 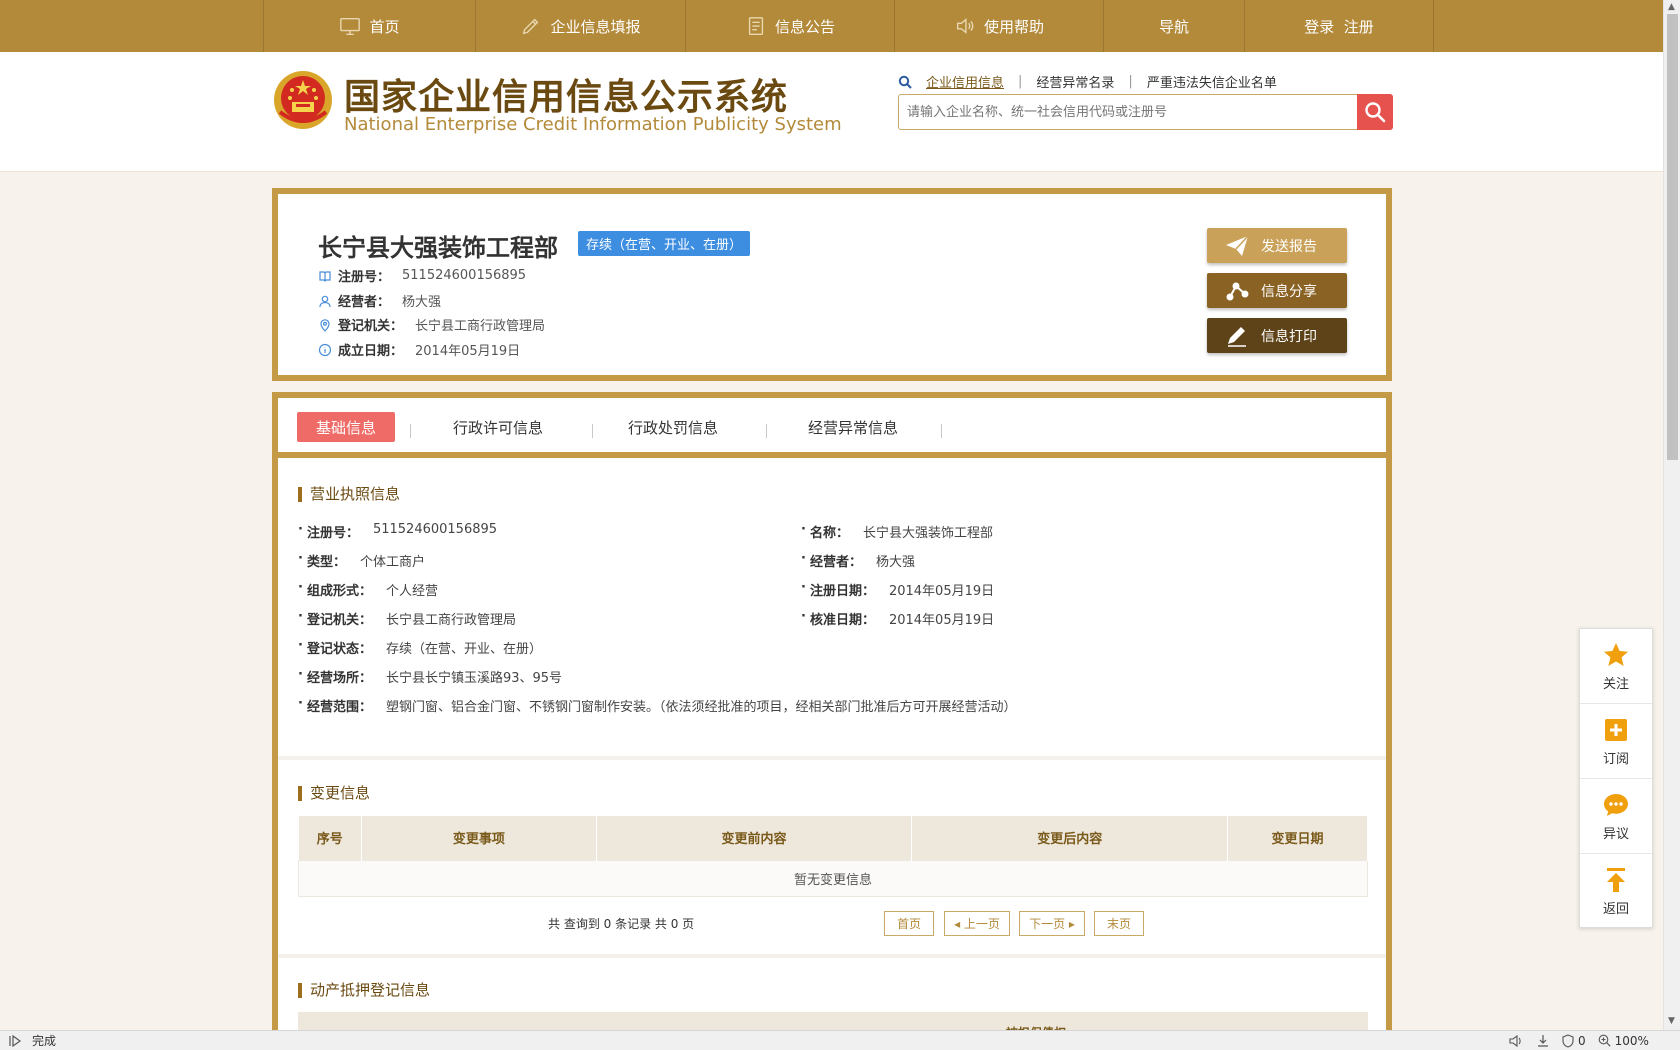 I want to click on search-button, so click(x=1375, y=112).